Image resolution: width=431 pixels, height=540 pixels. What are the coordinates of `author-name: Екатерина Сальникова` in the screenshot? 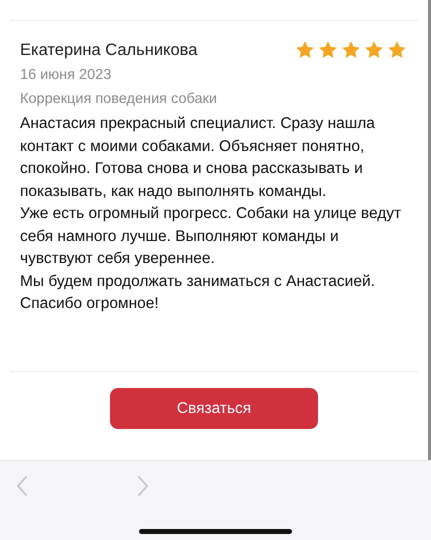 It's located at (109, 50).